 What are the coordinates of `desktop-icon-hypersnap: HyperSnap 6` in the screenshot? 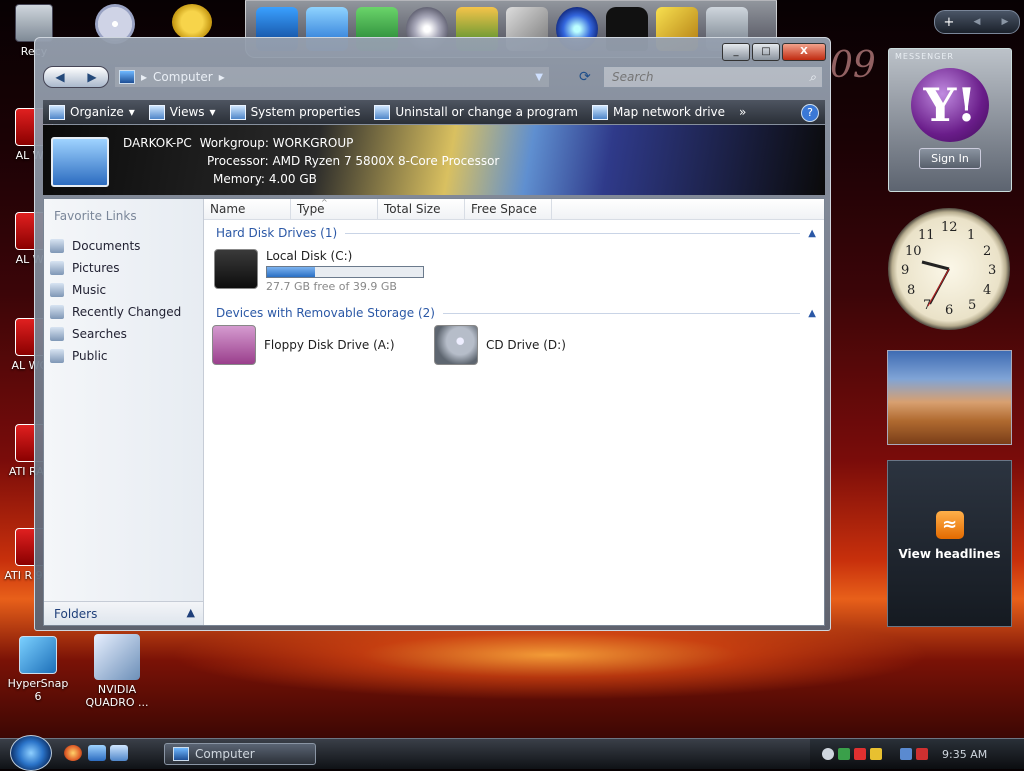 It's located at (38, 669).